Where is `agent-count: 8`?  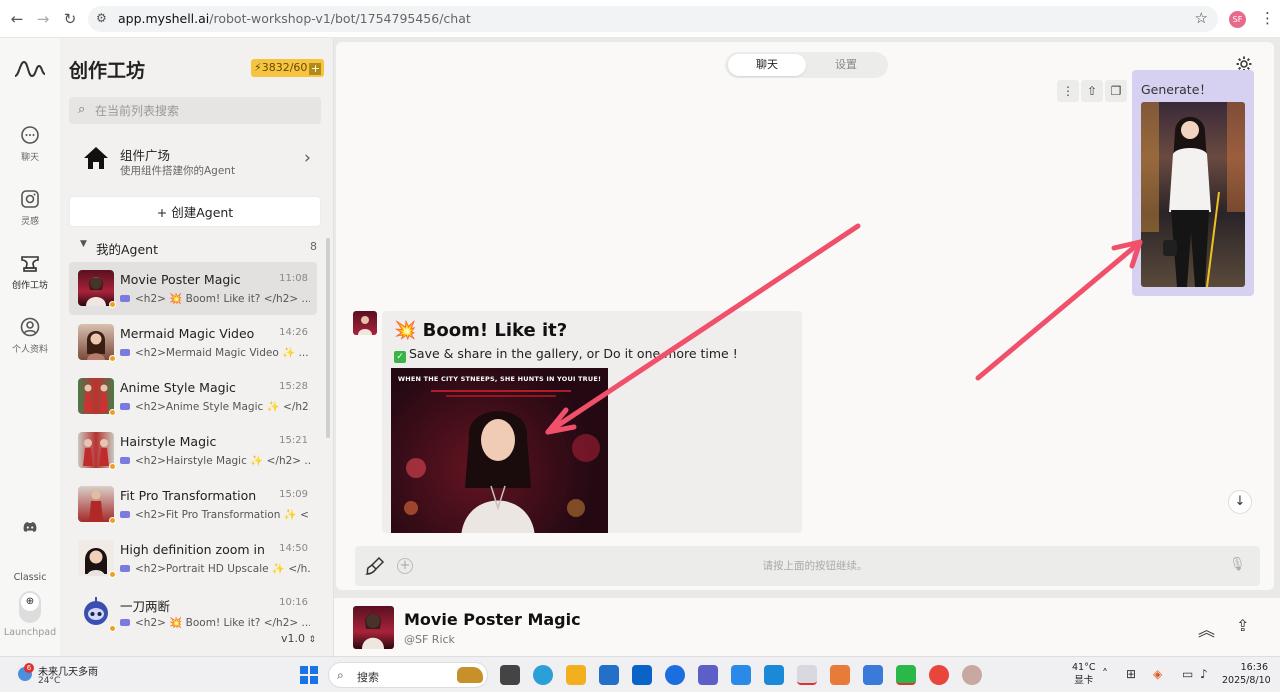
agent-count: 8 is located at coordinates (313, 246).